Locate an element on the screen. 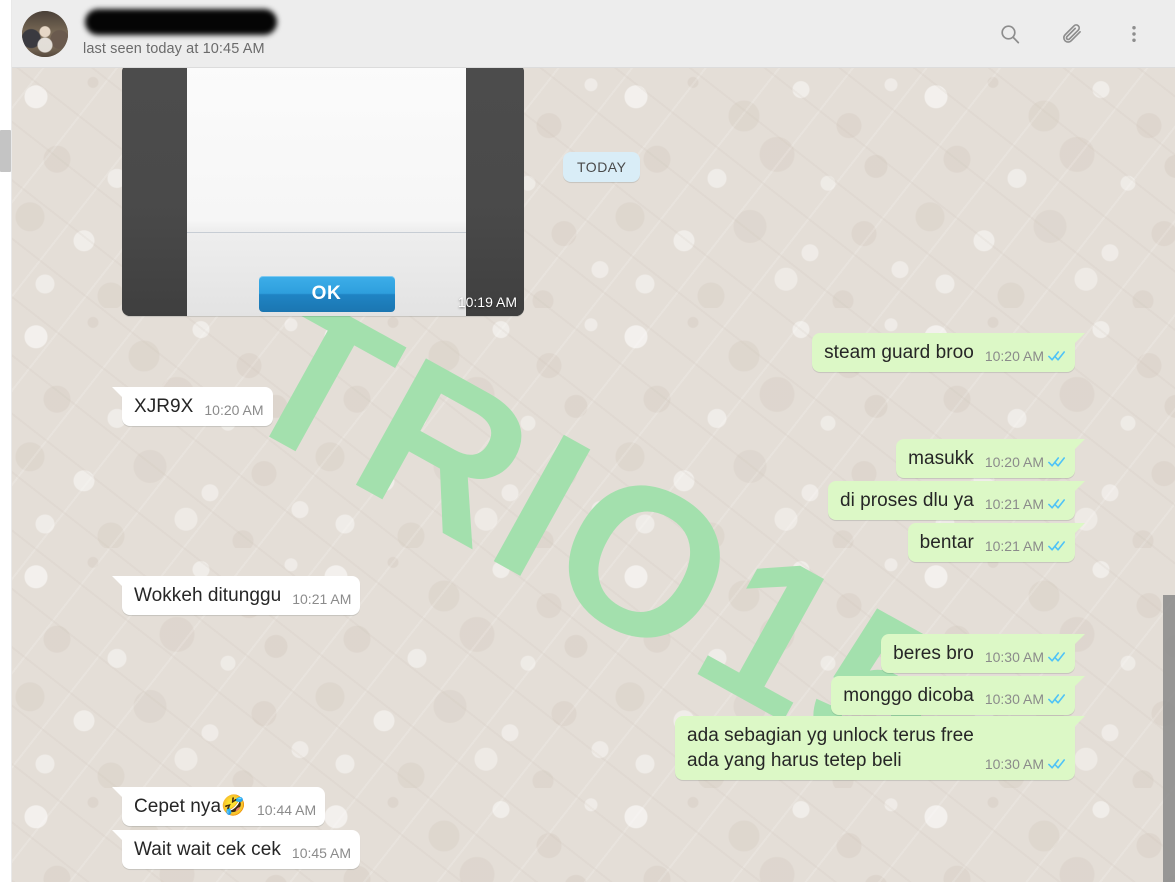  image-dialog-content: OK is located at coordinates (326, 192).